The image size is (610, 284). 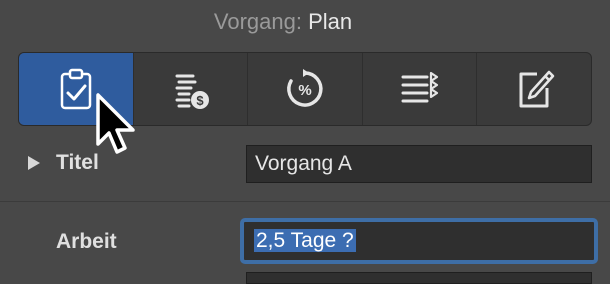 What do you see at coordinates (115, 123) in the screenshot?
I see `mouse-pointer-icon` at bounding box center [115, 123].